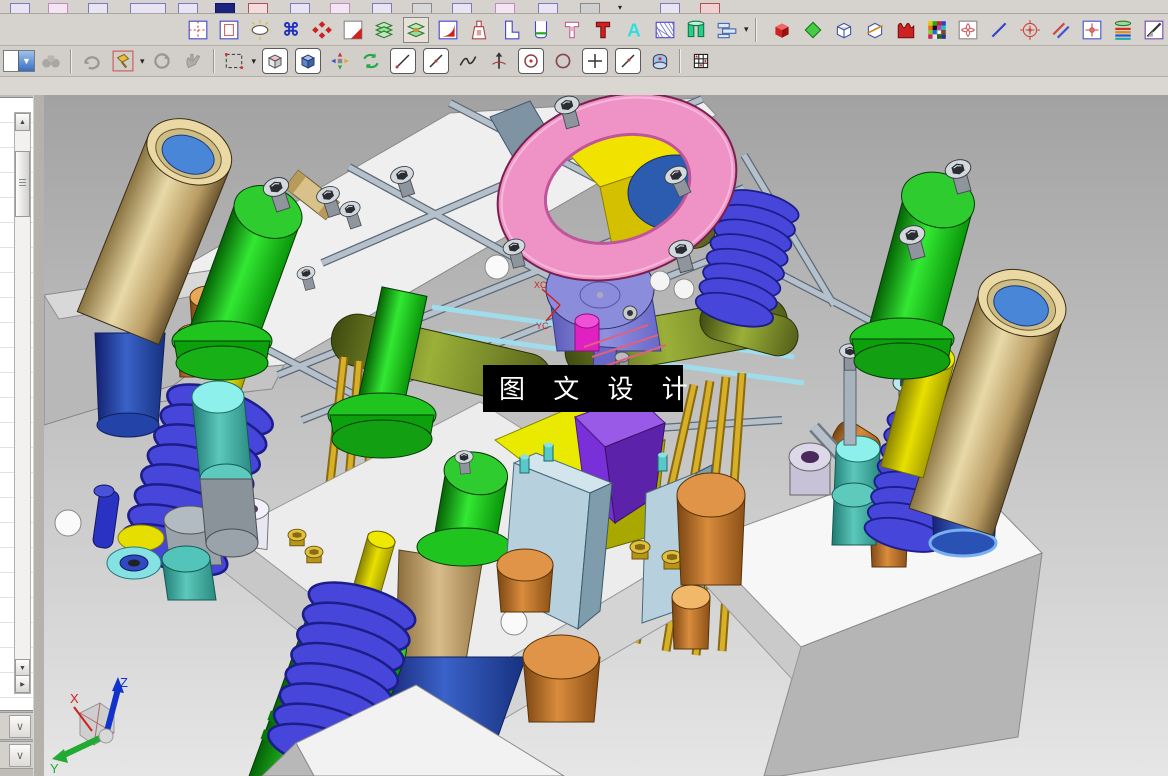 This screenshot has height=776, width=1168. What do you see at coordinates (902, 361) in the screenshot?
I see `pillar-b-flange-bottom` at bounding box center [902, 361].